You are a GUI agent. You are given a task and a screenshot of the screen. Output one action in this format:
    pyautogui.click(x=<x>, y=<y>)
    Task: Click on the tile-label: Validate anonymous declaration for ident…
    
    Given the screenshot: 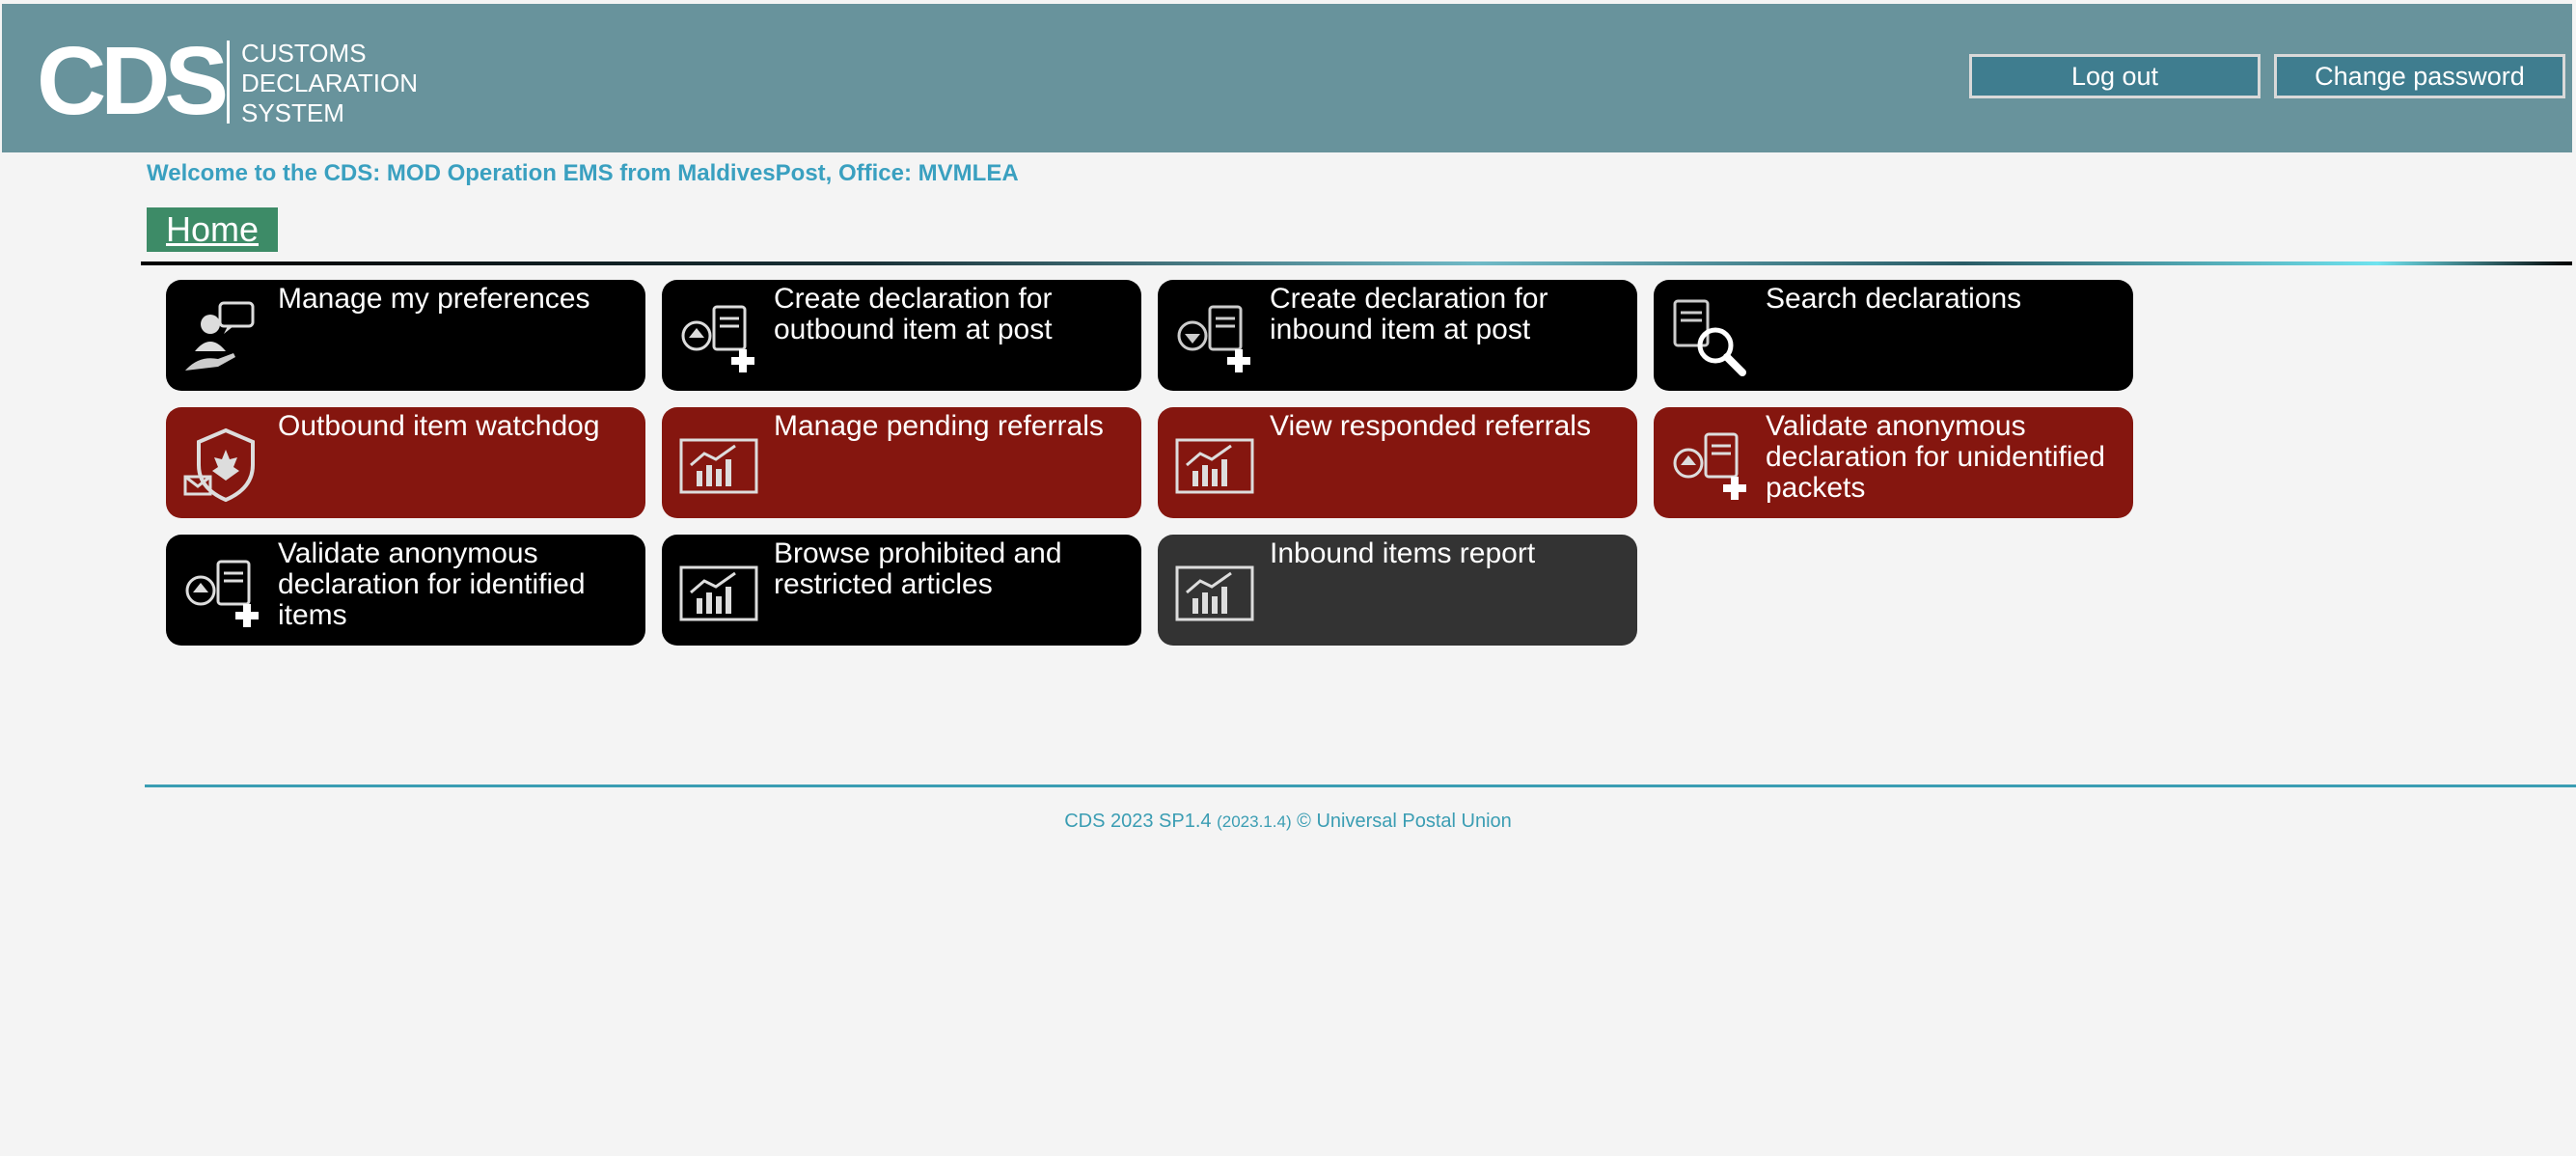 What is the action you would take?
    pyautogui.click(x=432, y=584)
    